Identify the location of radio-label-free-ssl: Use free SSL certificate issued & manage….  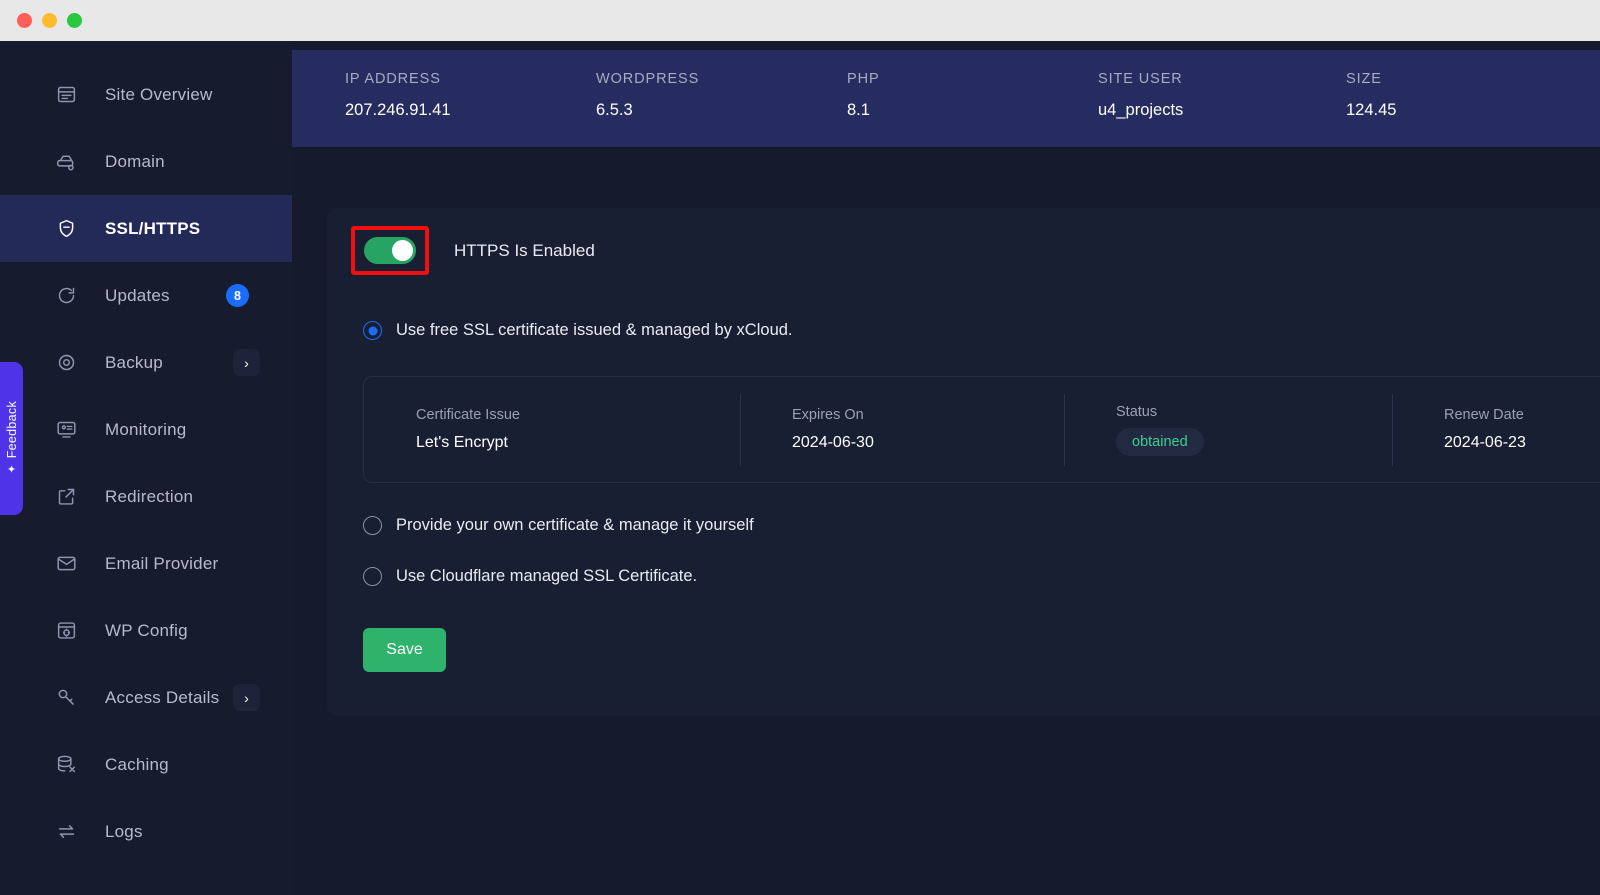
(594, 330).